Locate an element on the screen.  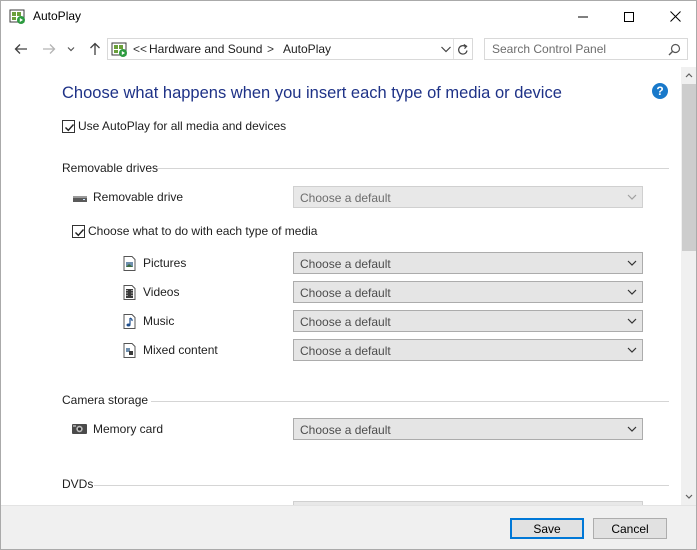
music-select: Choose a default is located at coordinates (468, 321).